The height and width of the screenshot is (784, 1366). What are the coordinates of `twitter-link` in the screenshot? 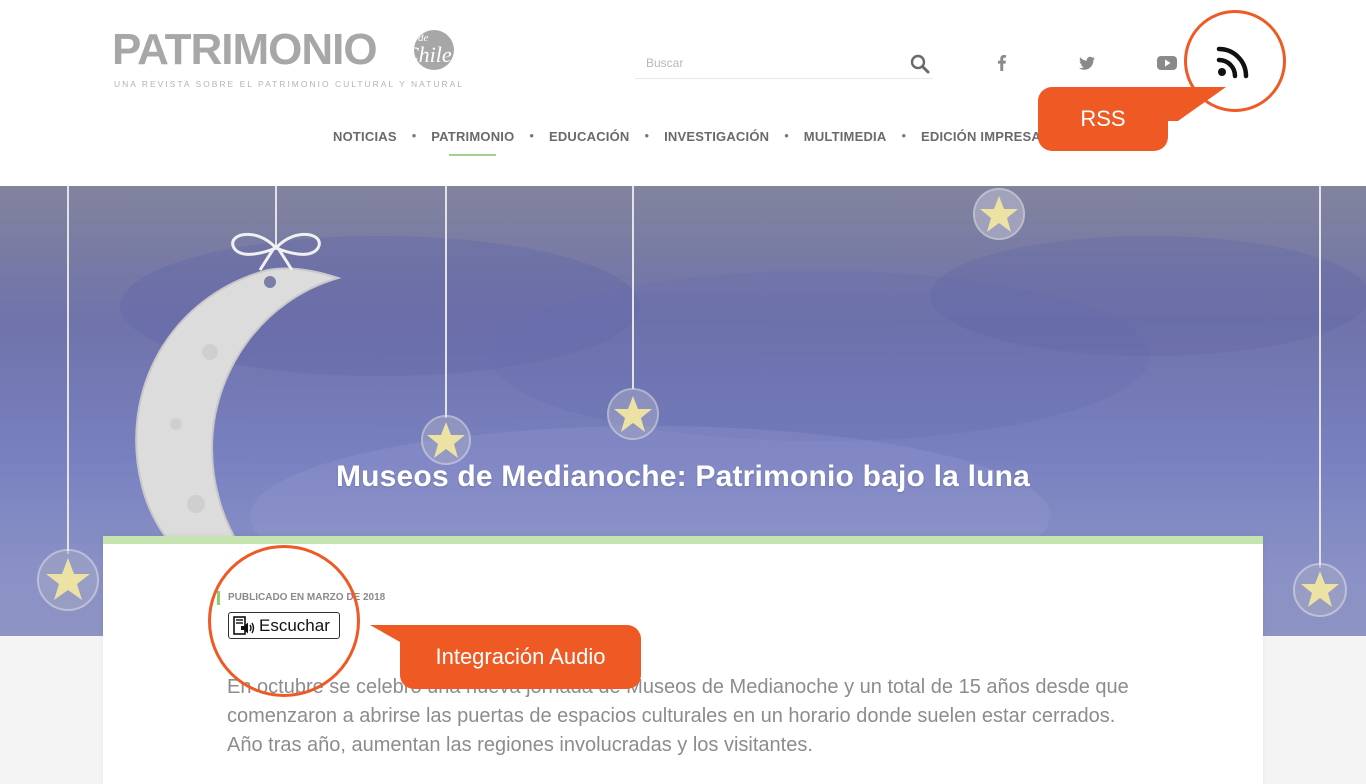 It's located at (1087, 63).